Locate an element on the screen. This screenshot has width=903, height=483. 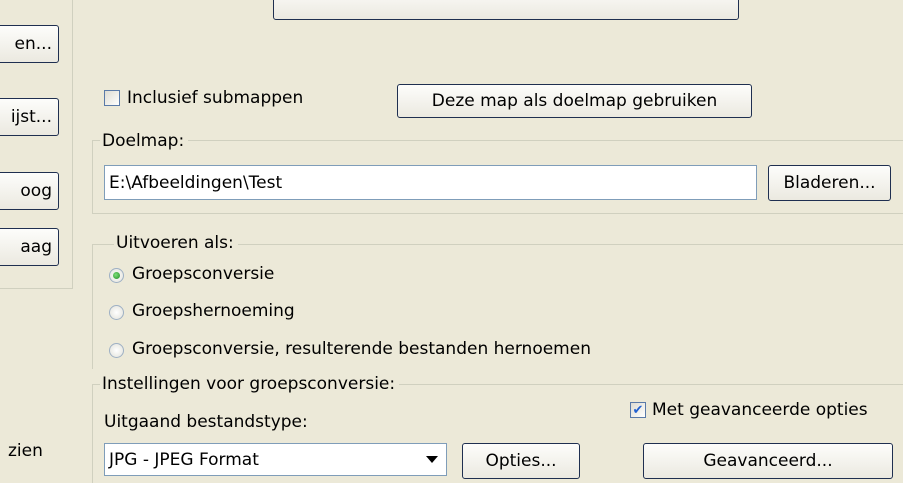
settings-group-label: Instellingen voor groepsconversie: is located at coordinates (250, 384).